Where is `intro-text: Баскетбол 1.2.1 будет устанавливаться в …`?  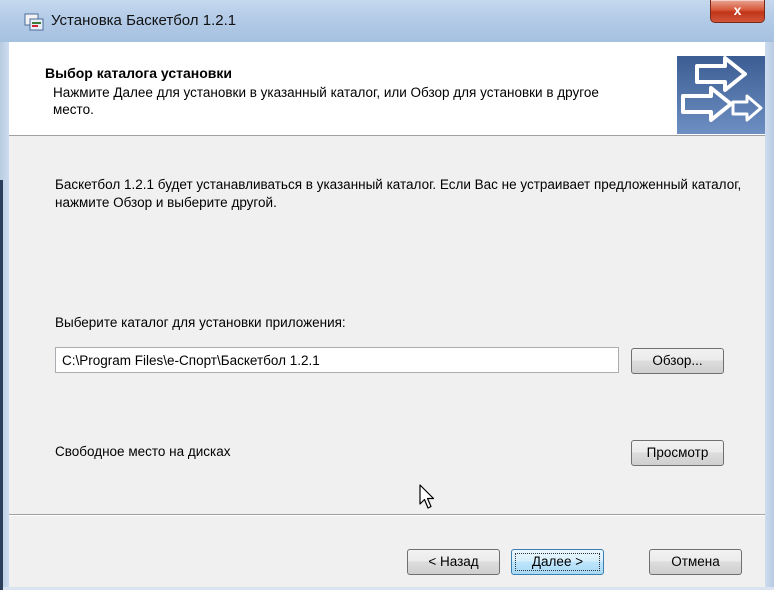
intro-text: Баскетбол 1.2.1 будет устанавливаться в … is located at coordinates (398, 193).